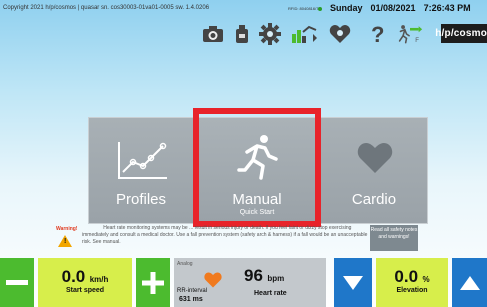  I want to click on elevation-caption: Elevation, so click(412, 290).